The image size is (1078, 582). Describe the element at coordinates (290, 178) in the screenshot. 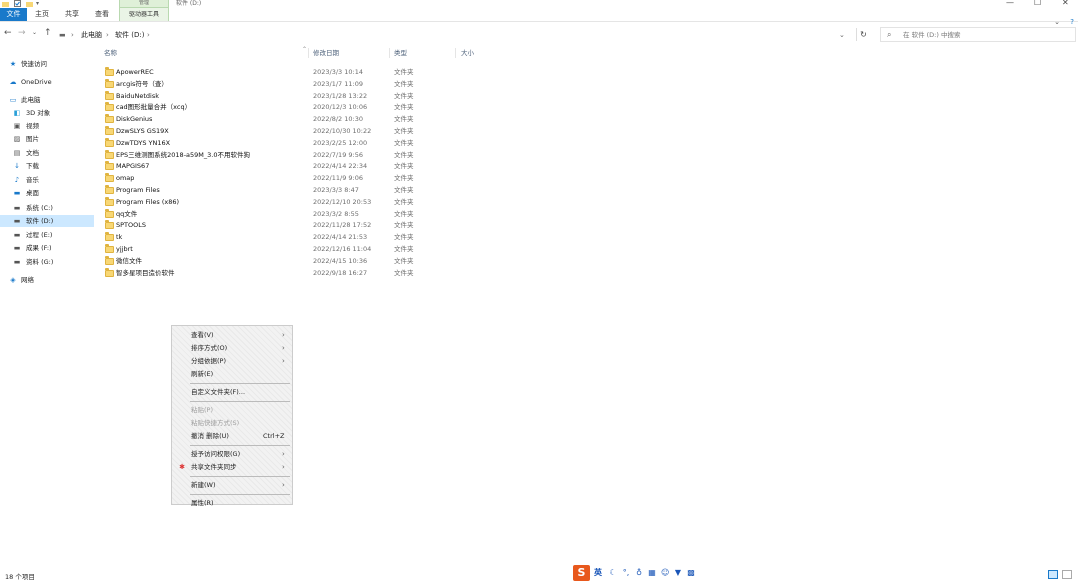

I see `file-row: omap2022/11/9 9:06文件夹` at that location.